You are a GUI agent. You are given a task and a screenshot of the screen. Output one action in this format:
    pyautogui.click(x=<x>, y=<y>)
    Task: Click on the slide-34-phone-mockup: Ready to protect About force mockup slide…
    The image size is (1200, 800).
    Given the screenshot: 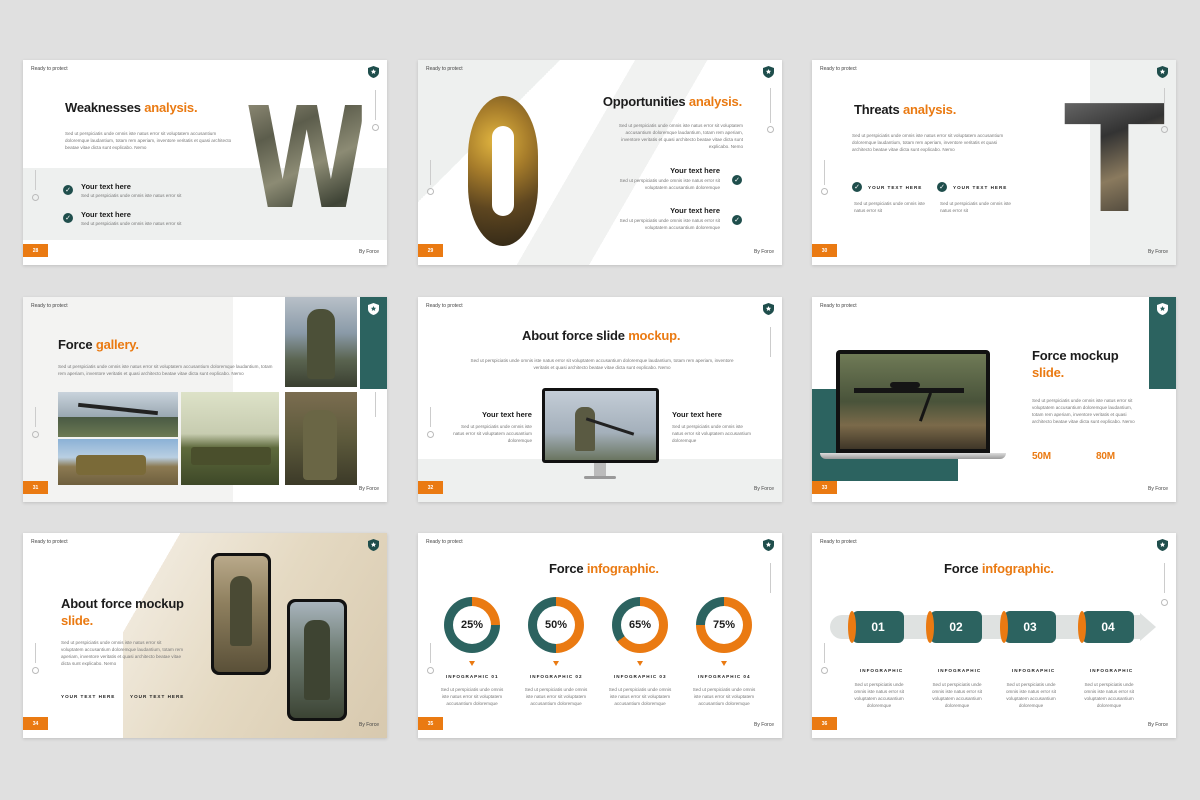 What is the action you would take?
    pyautogui.click(x=205, y=635)
    